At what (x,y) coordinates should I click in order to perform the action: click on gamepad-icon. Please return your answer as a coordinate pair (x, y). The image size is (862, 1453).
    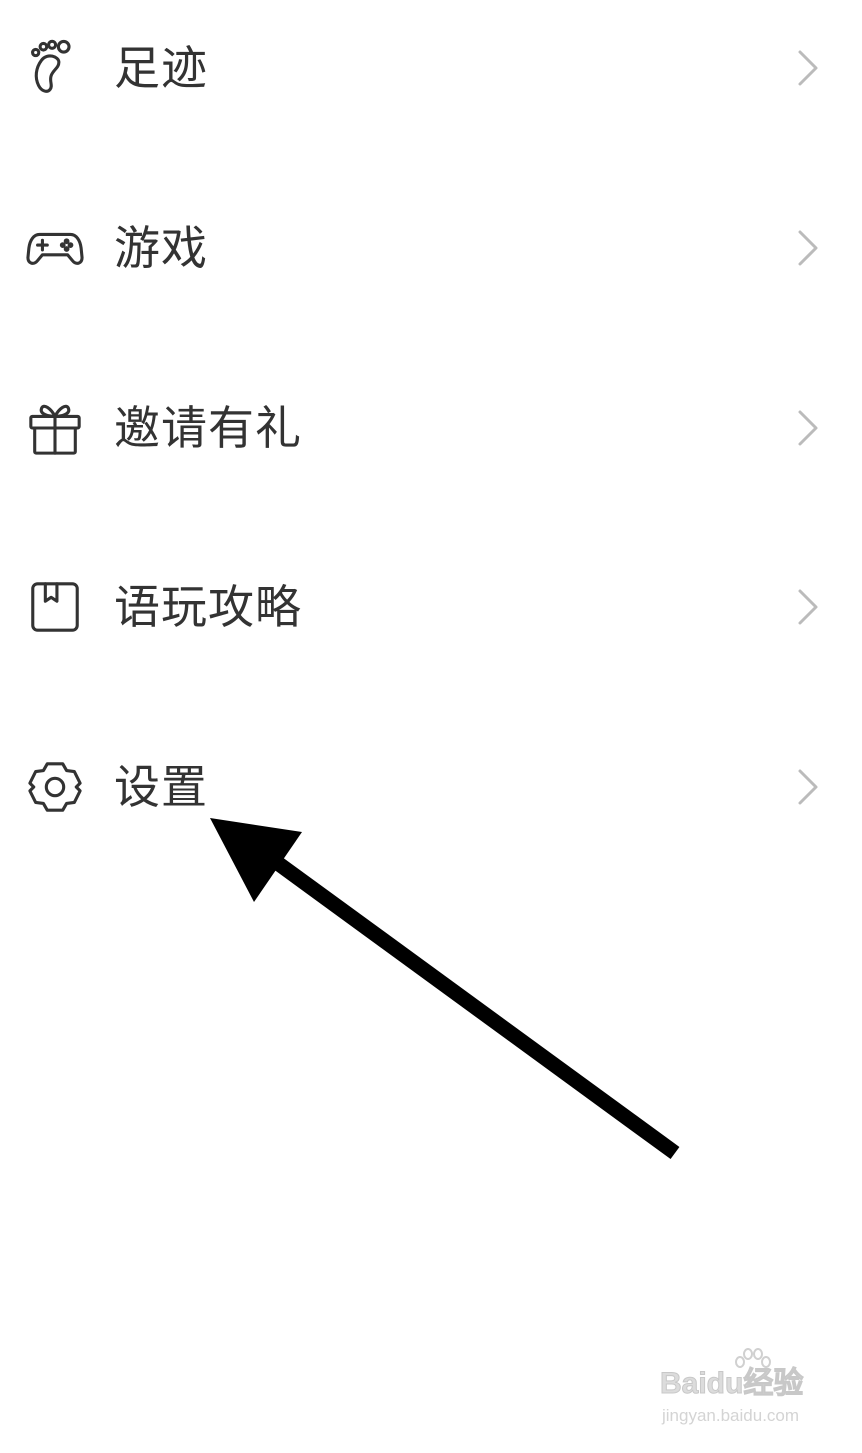
    Looking at the image, I should click on (55, 248).